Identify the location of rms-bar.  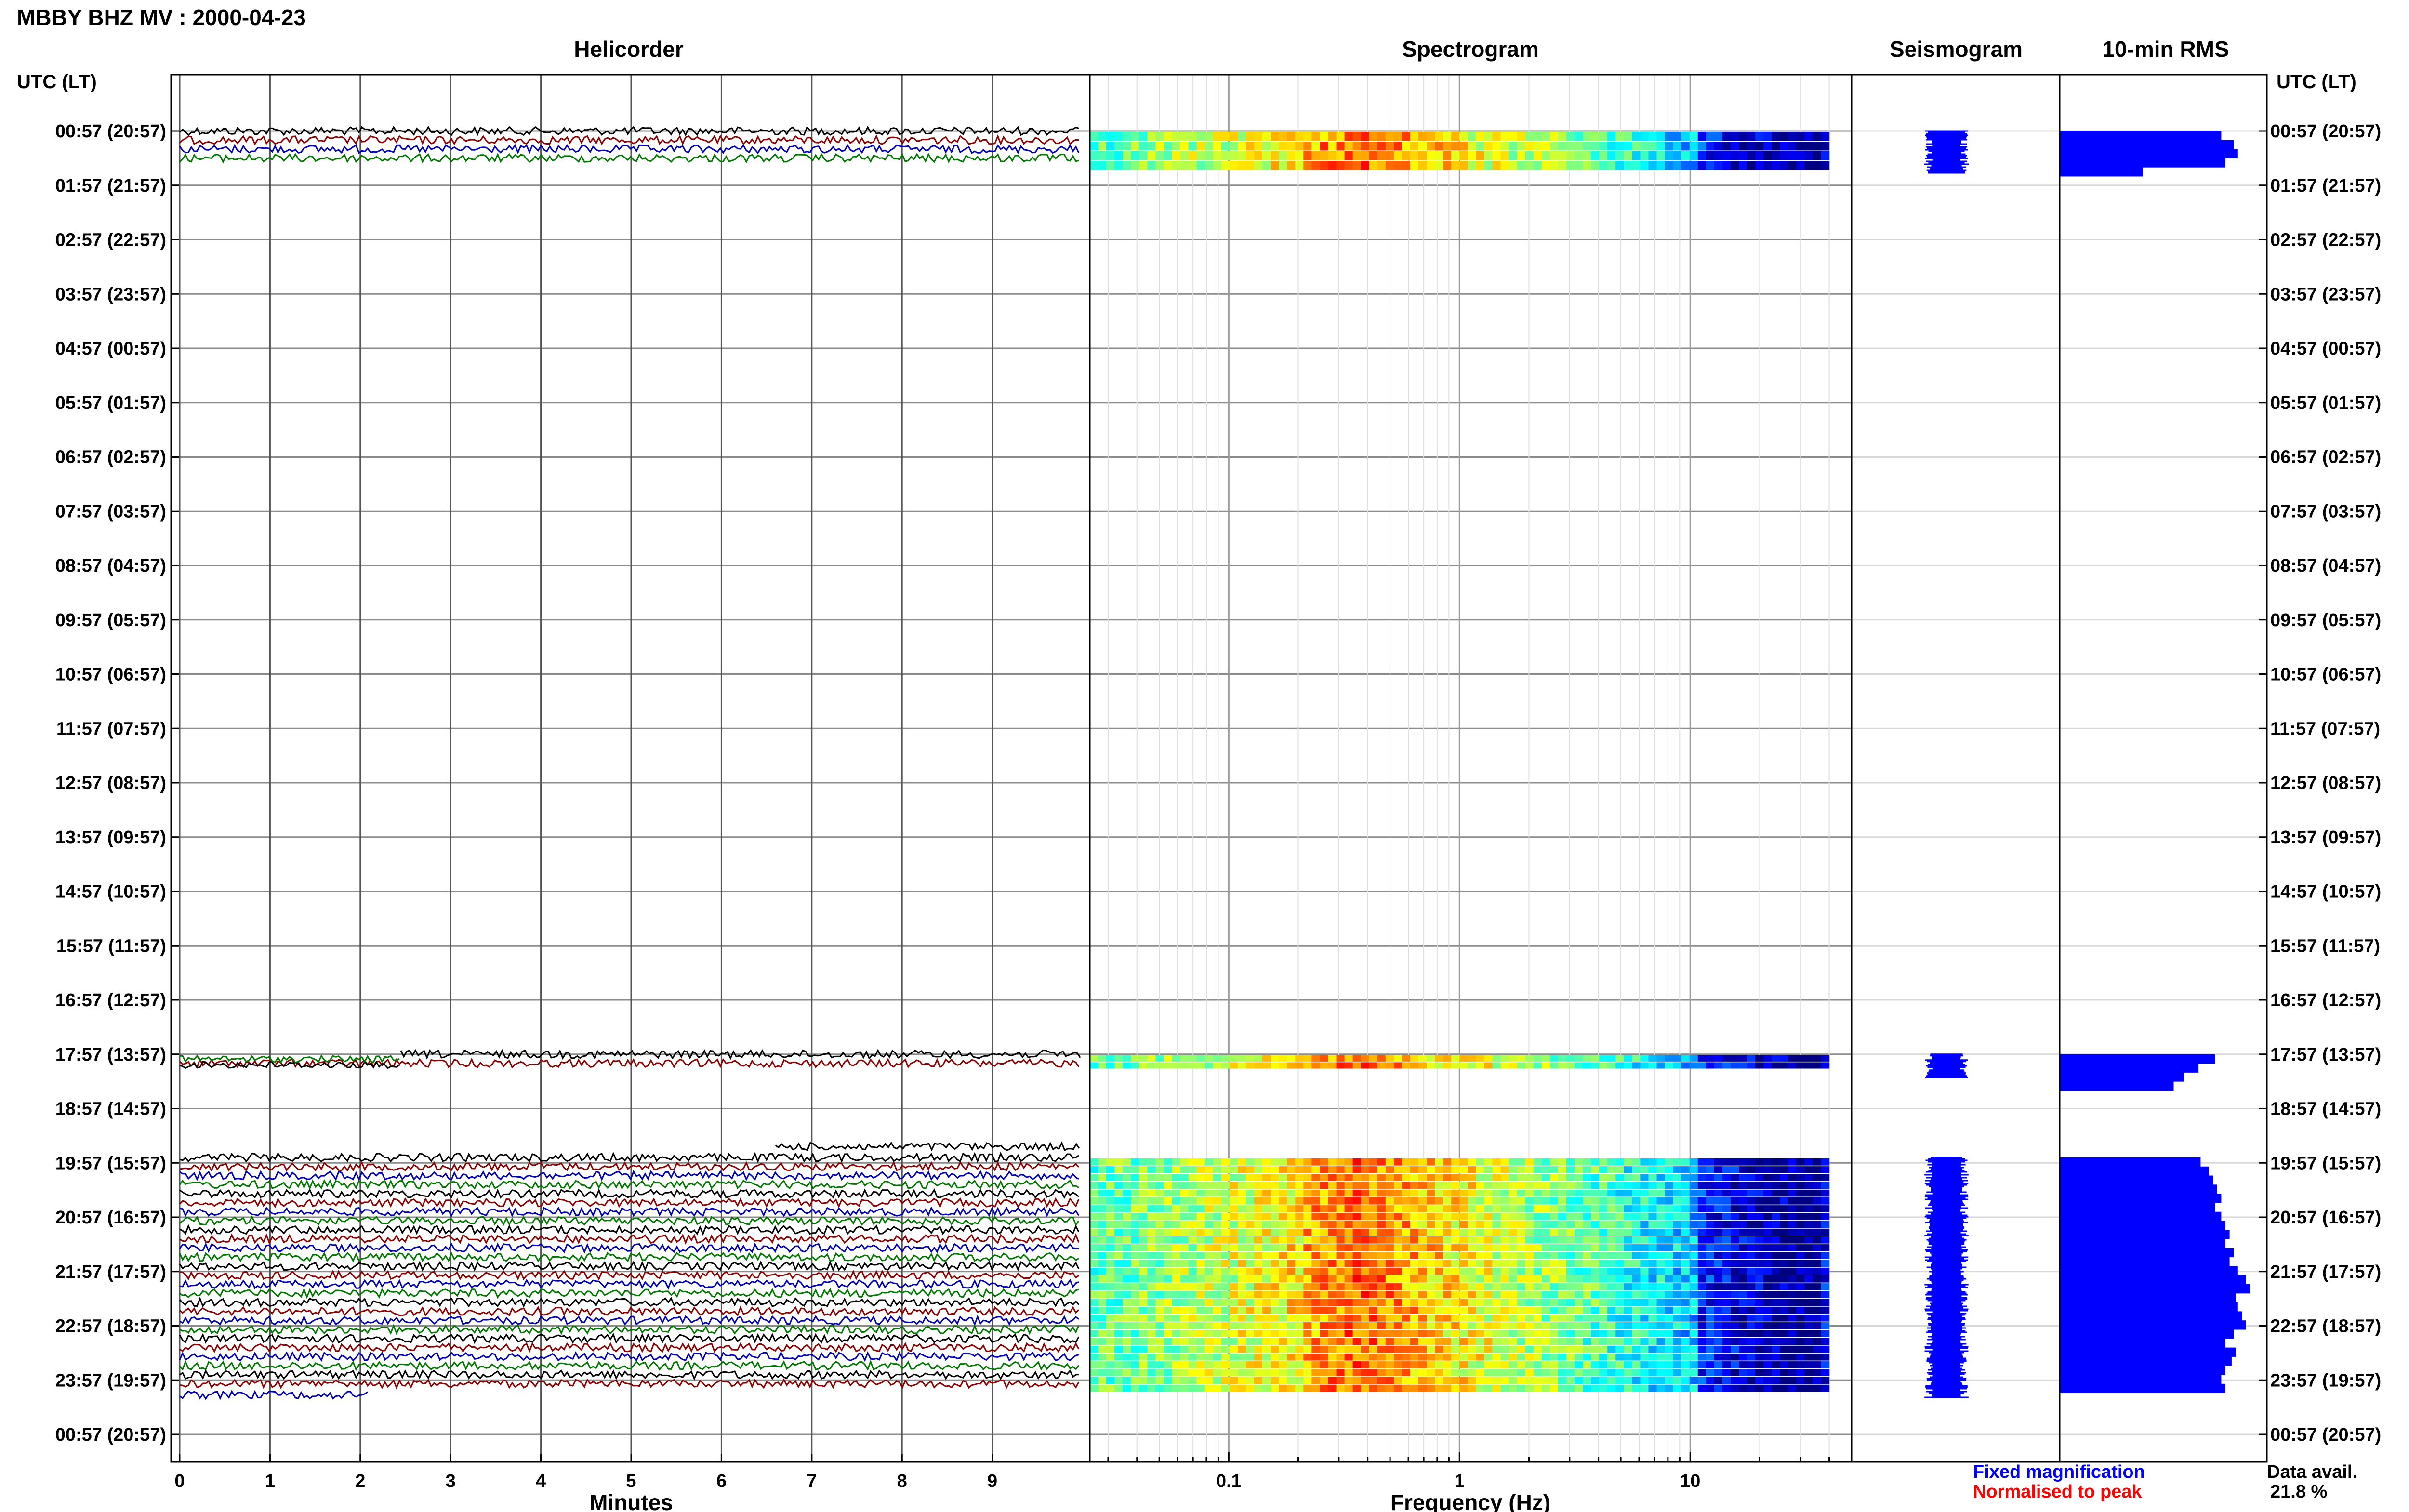
(2151, 1316).